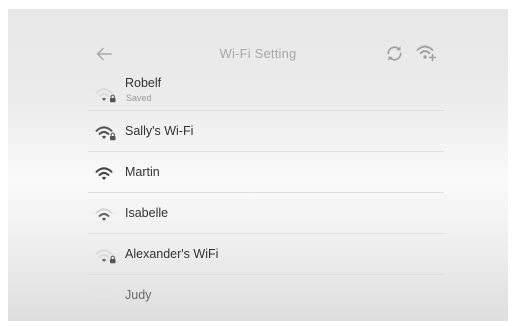  Describe the element at coordinates (159, 131) in the screenshot. I see `network-name: Sally's Wi-Fi` at that location.